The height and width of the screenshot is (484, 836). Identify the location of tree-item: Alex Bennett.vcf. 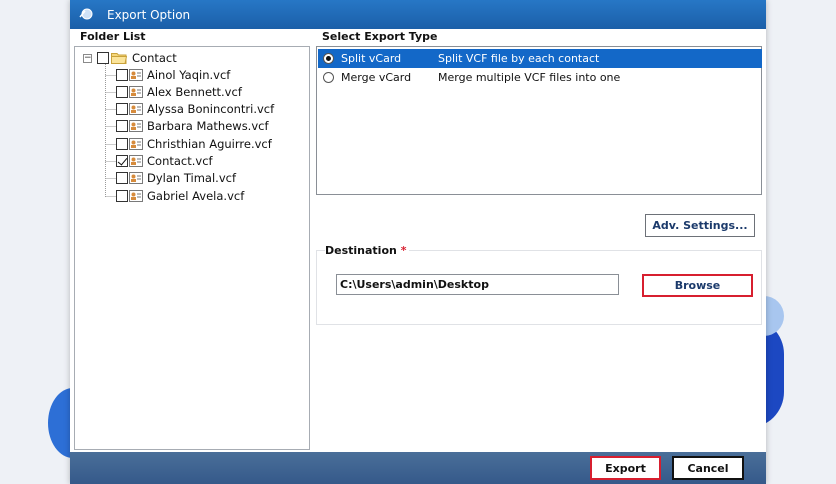
(179, 92).